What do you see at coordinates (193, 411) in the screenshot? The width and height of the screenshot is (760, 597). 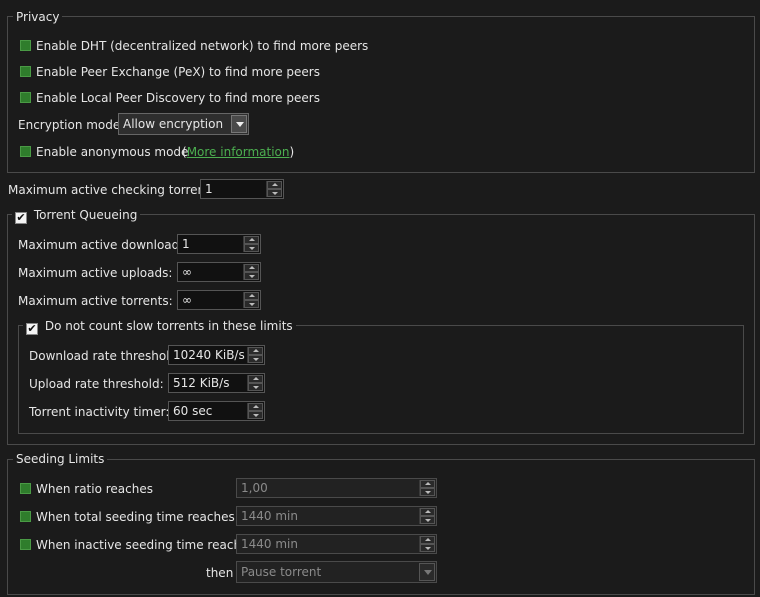 I see `inactivity-timer-value: 60 sec` at bounding box center [193, 411].